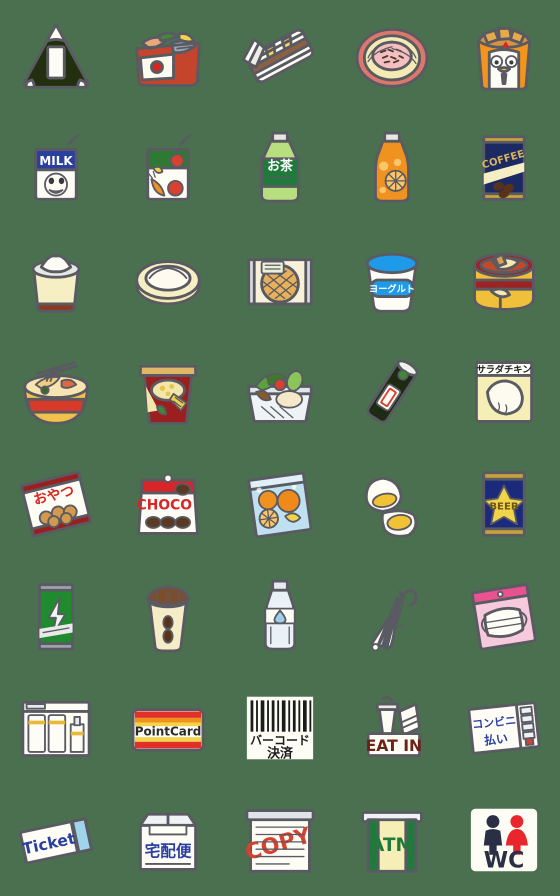 The height and width of the screenshot is (896, 560). What do you see at coordinates (504, 861) in the screenshot?
I see `wc-label: WC` at bounding box center [504, 861].